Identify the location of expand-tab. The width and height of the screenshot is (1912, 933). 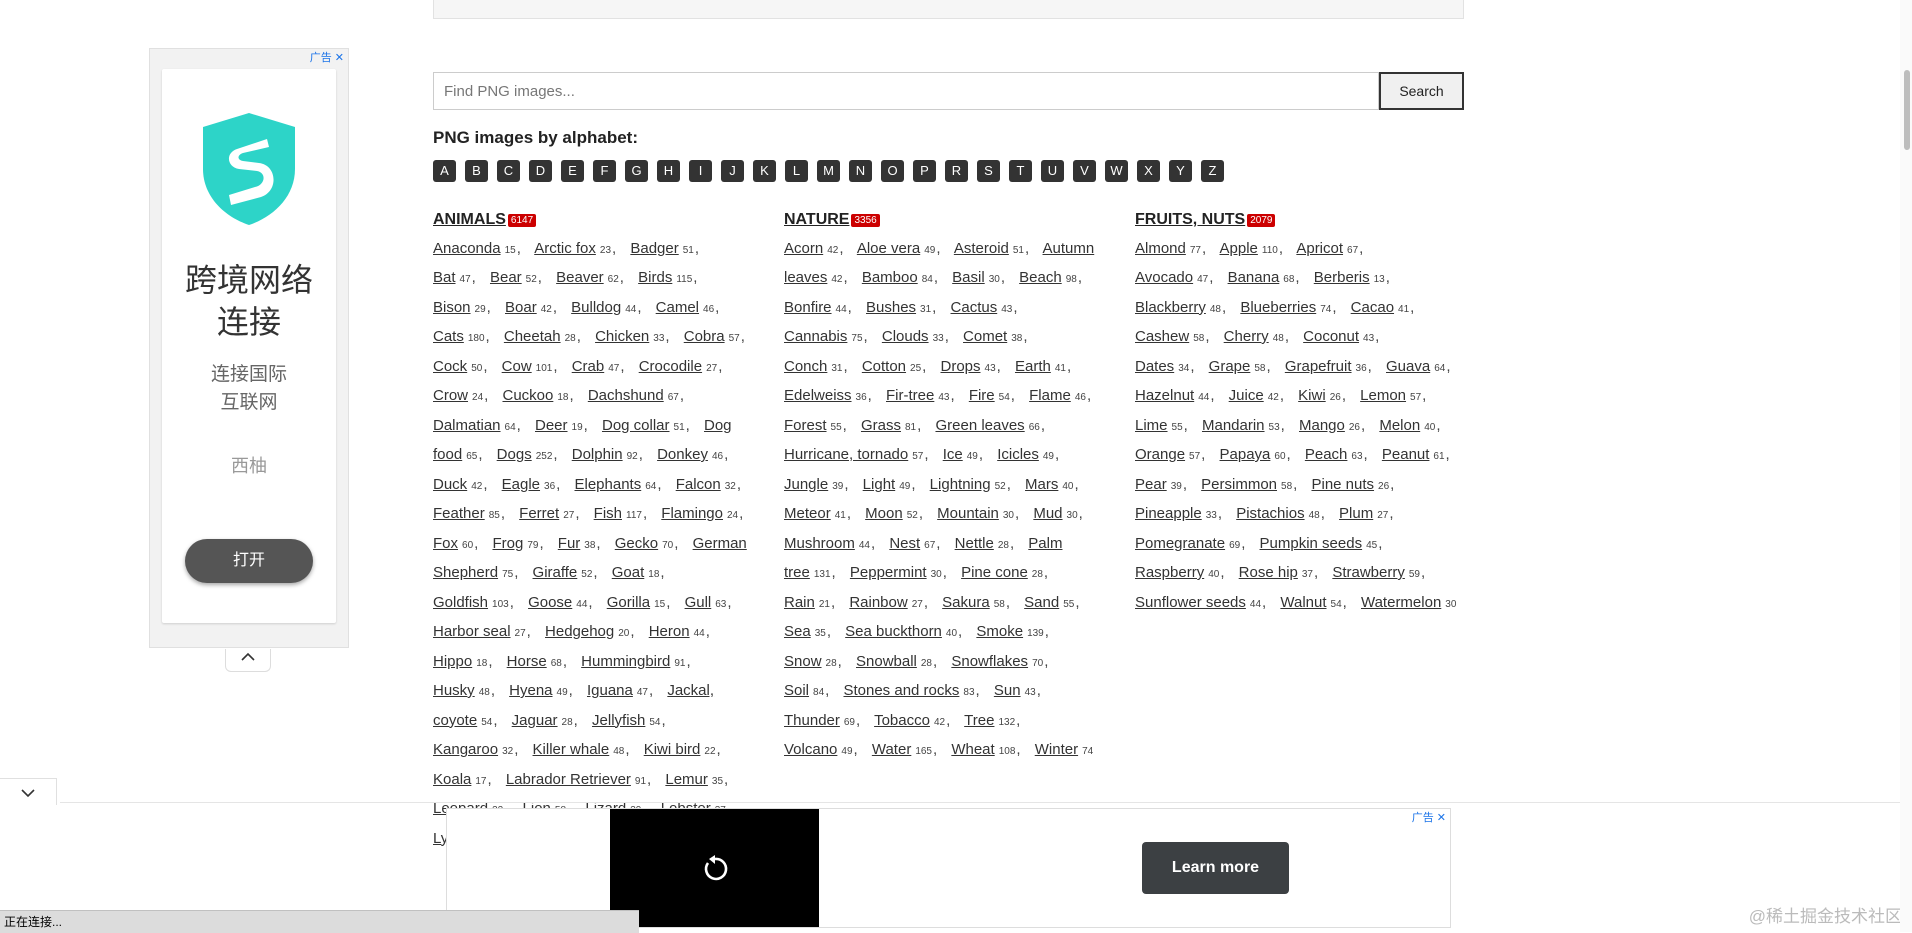
(28, 791).